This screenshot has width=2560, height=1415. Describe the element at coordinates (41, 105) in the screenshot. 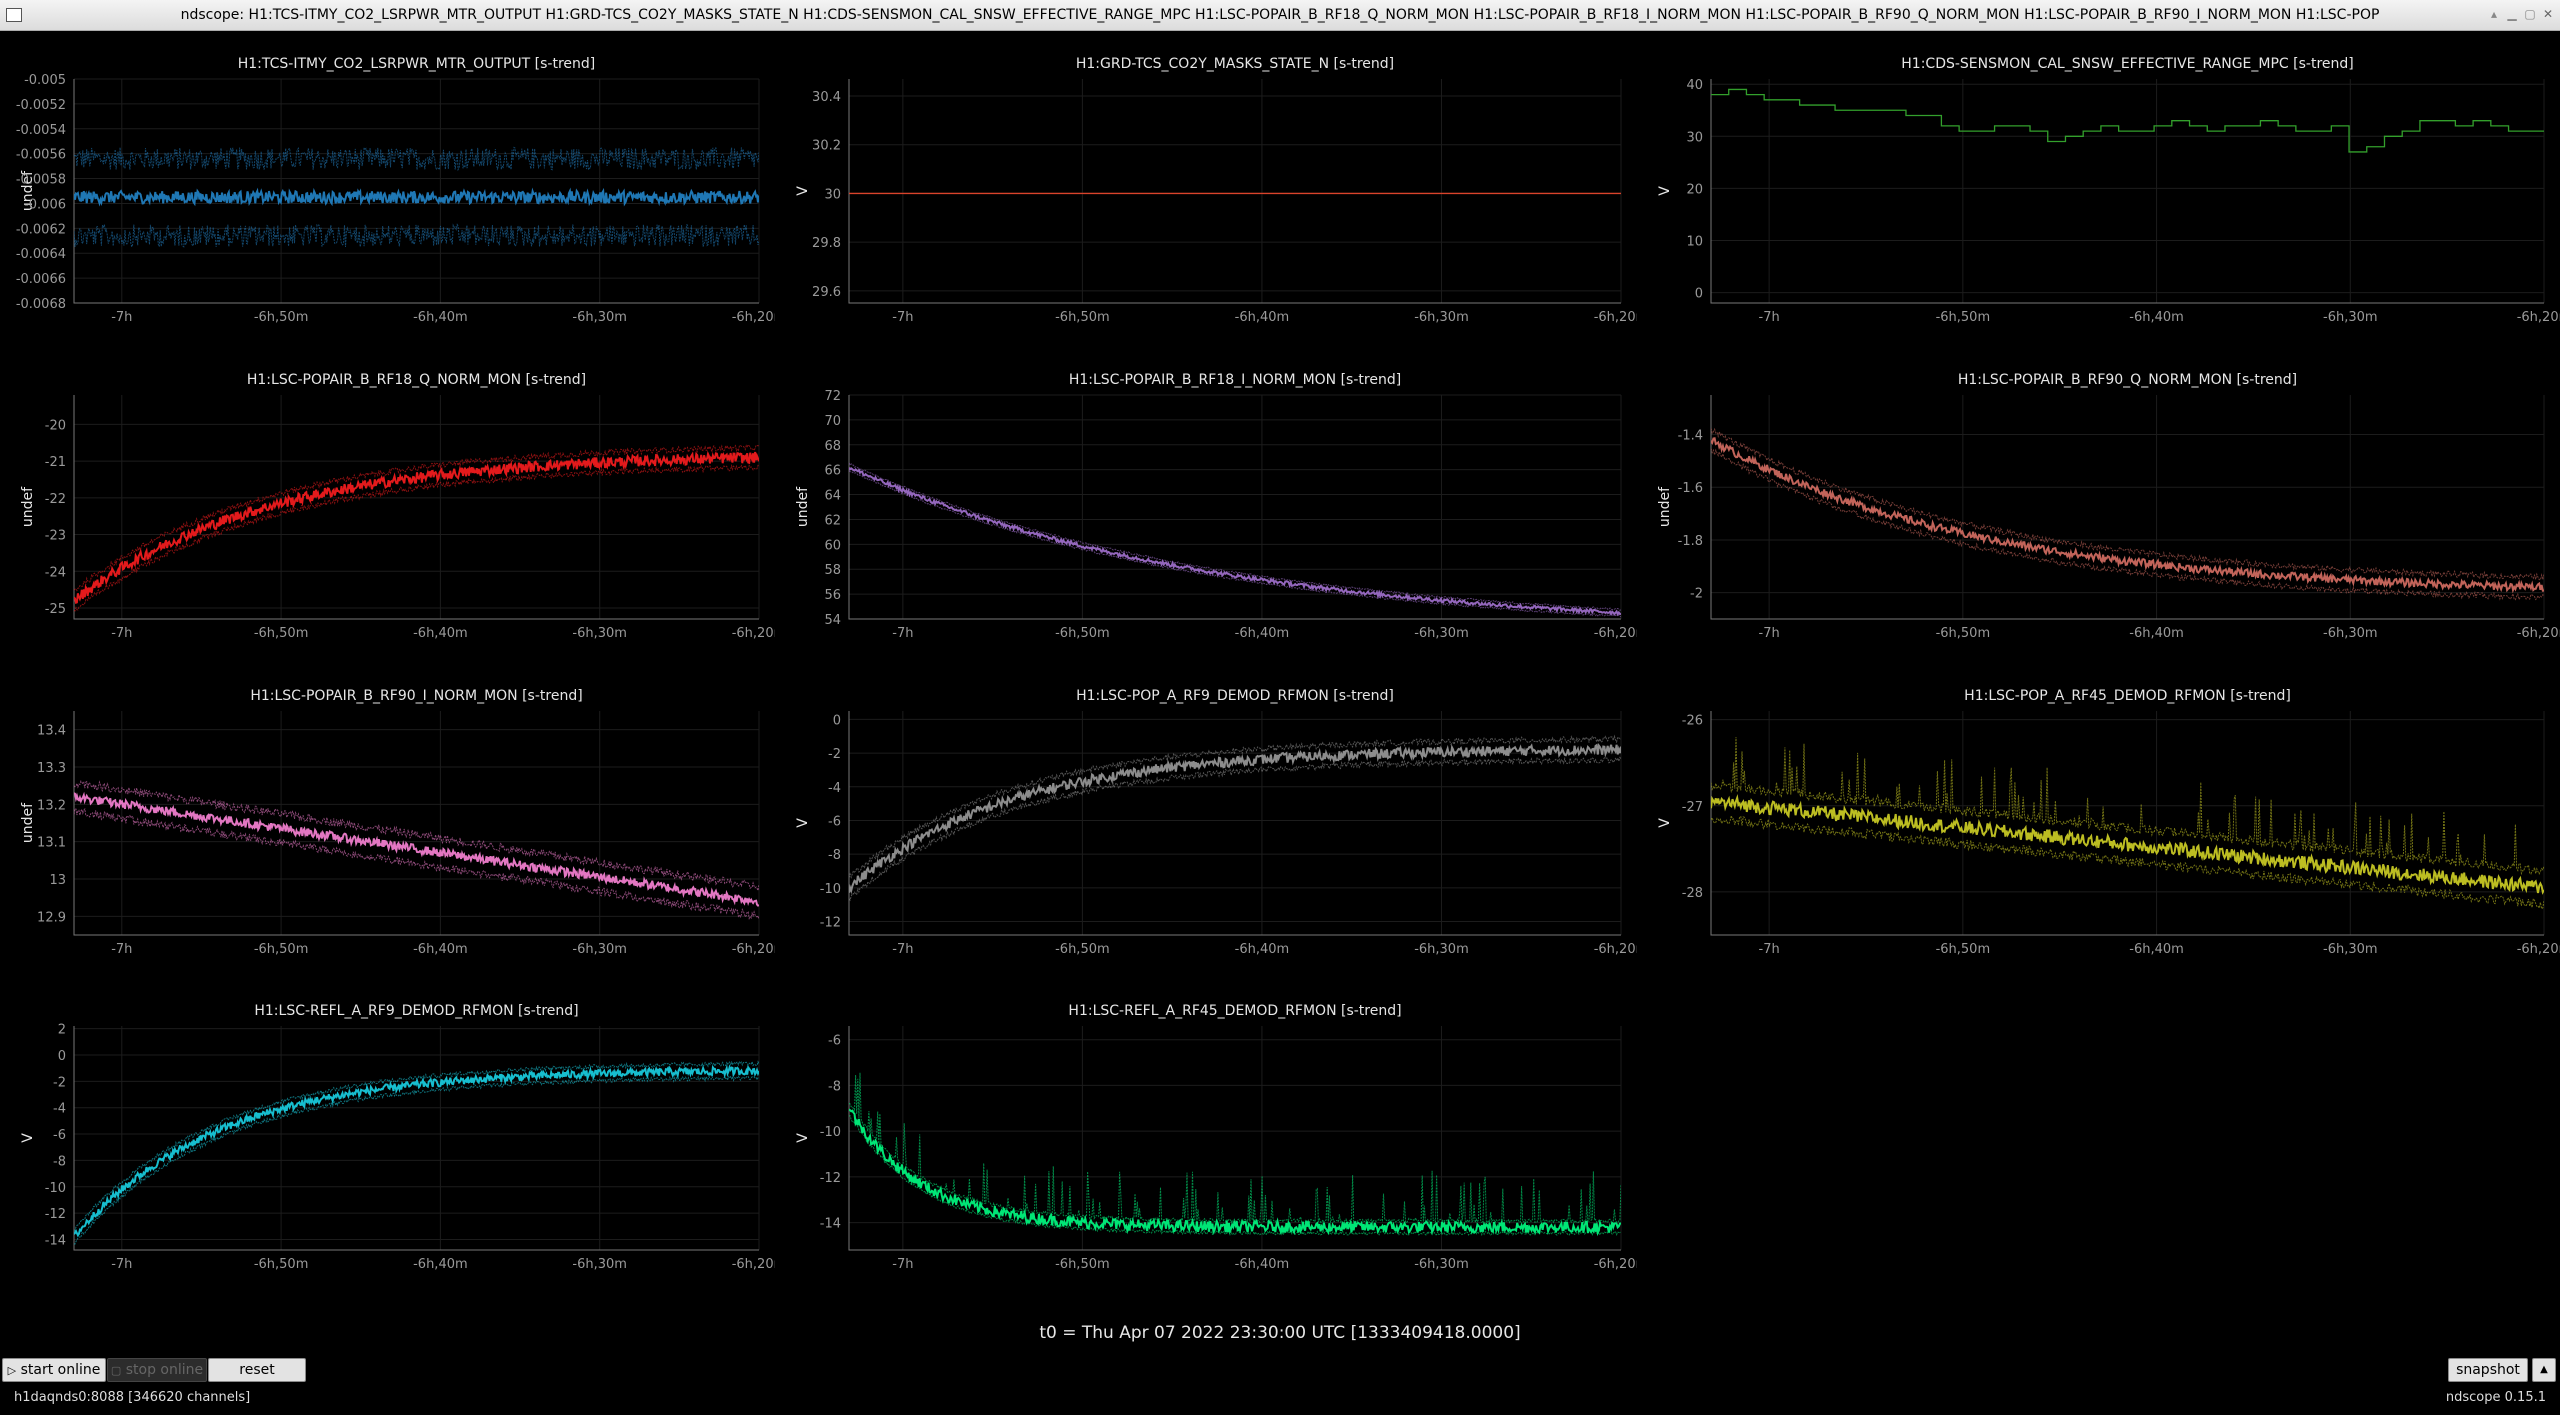

I see `y-tick-label: -0.0052` at that location.